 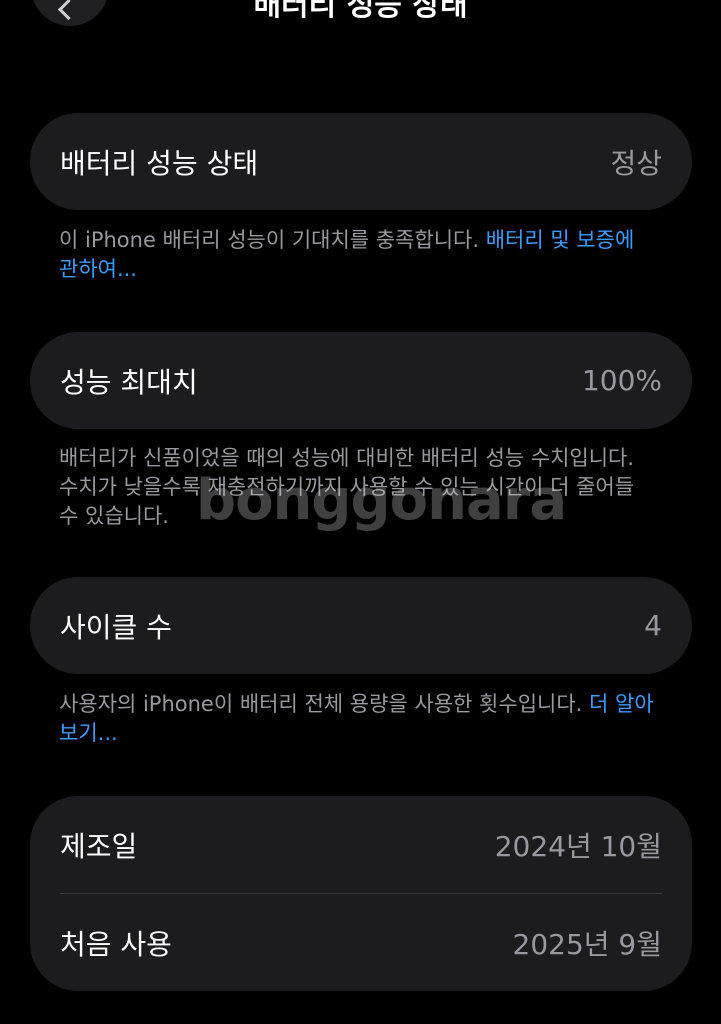 I want to click on battery-health-value: 정상, so click(x=636, y=163).